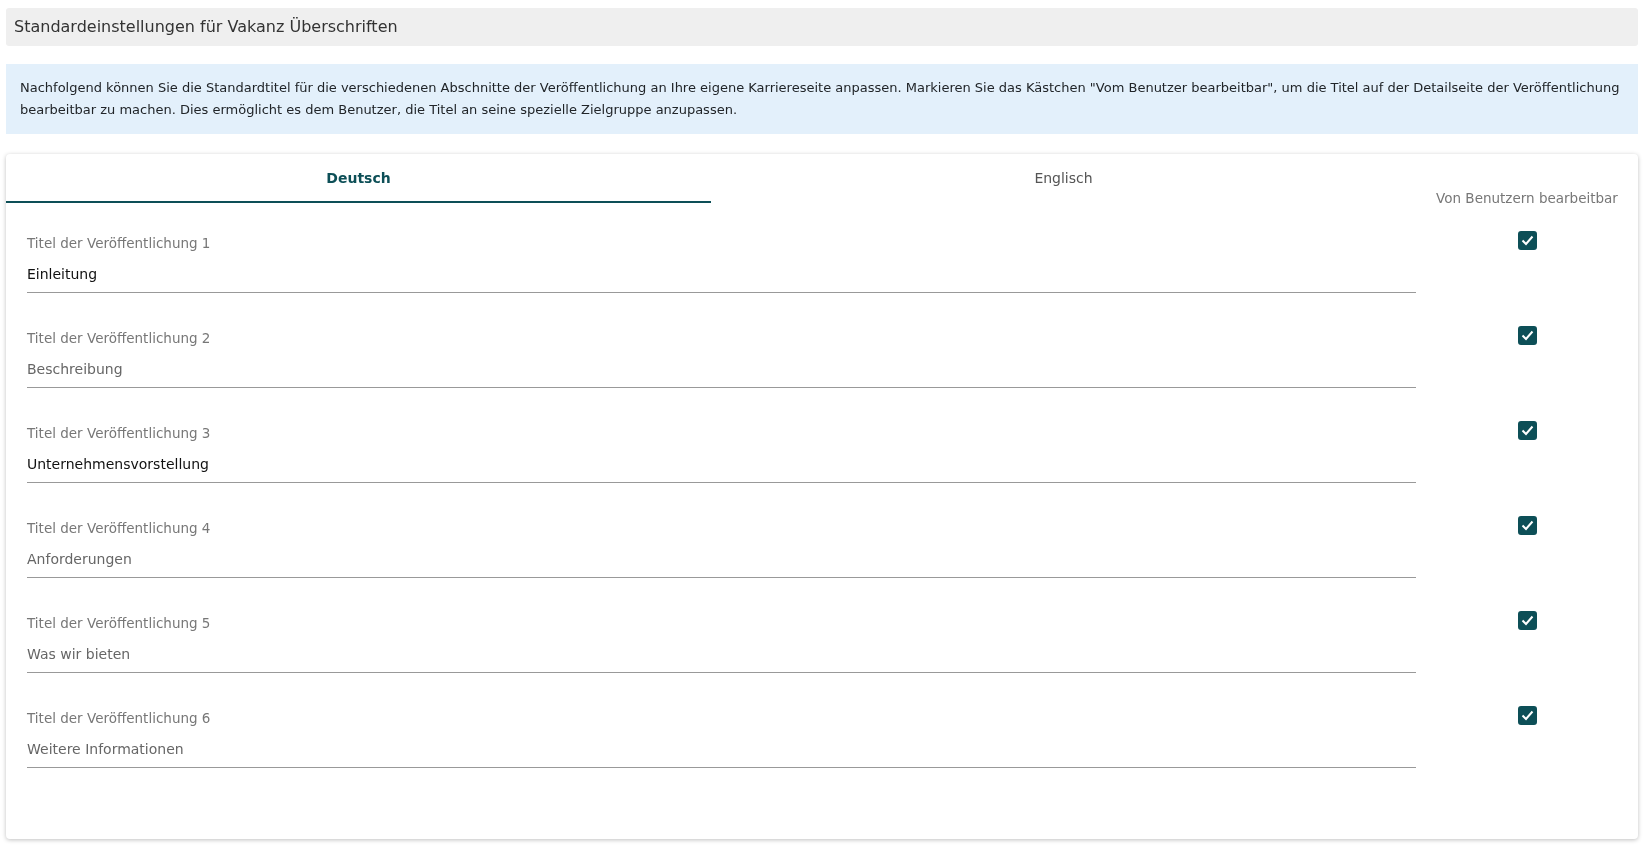 The image size is (1644, 849). What do you see at coordinates (119, 623) in the screenshot?
I see `field-label: Titel der Veröffentlichung 5` at bounding box center [119, 623].